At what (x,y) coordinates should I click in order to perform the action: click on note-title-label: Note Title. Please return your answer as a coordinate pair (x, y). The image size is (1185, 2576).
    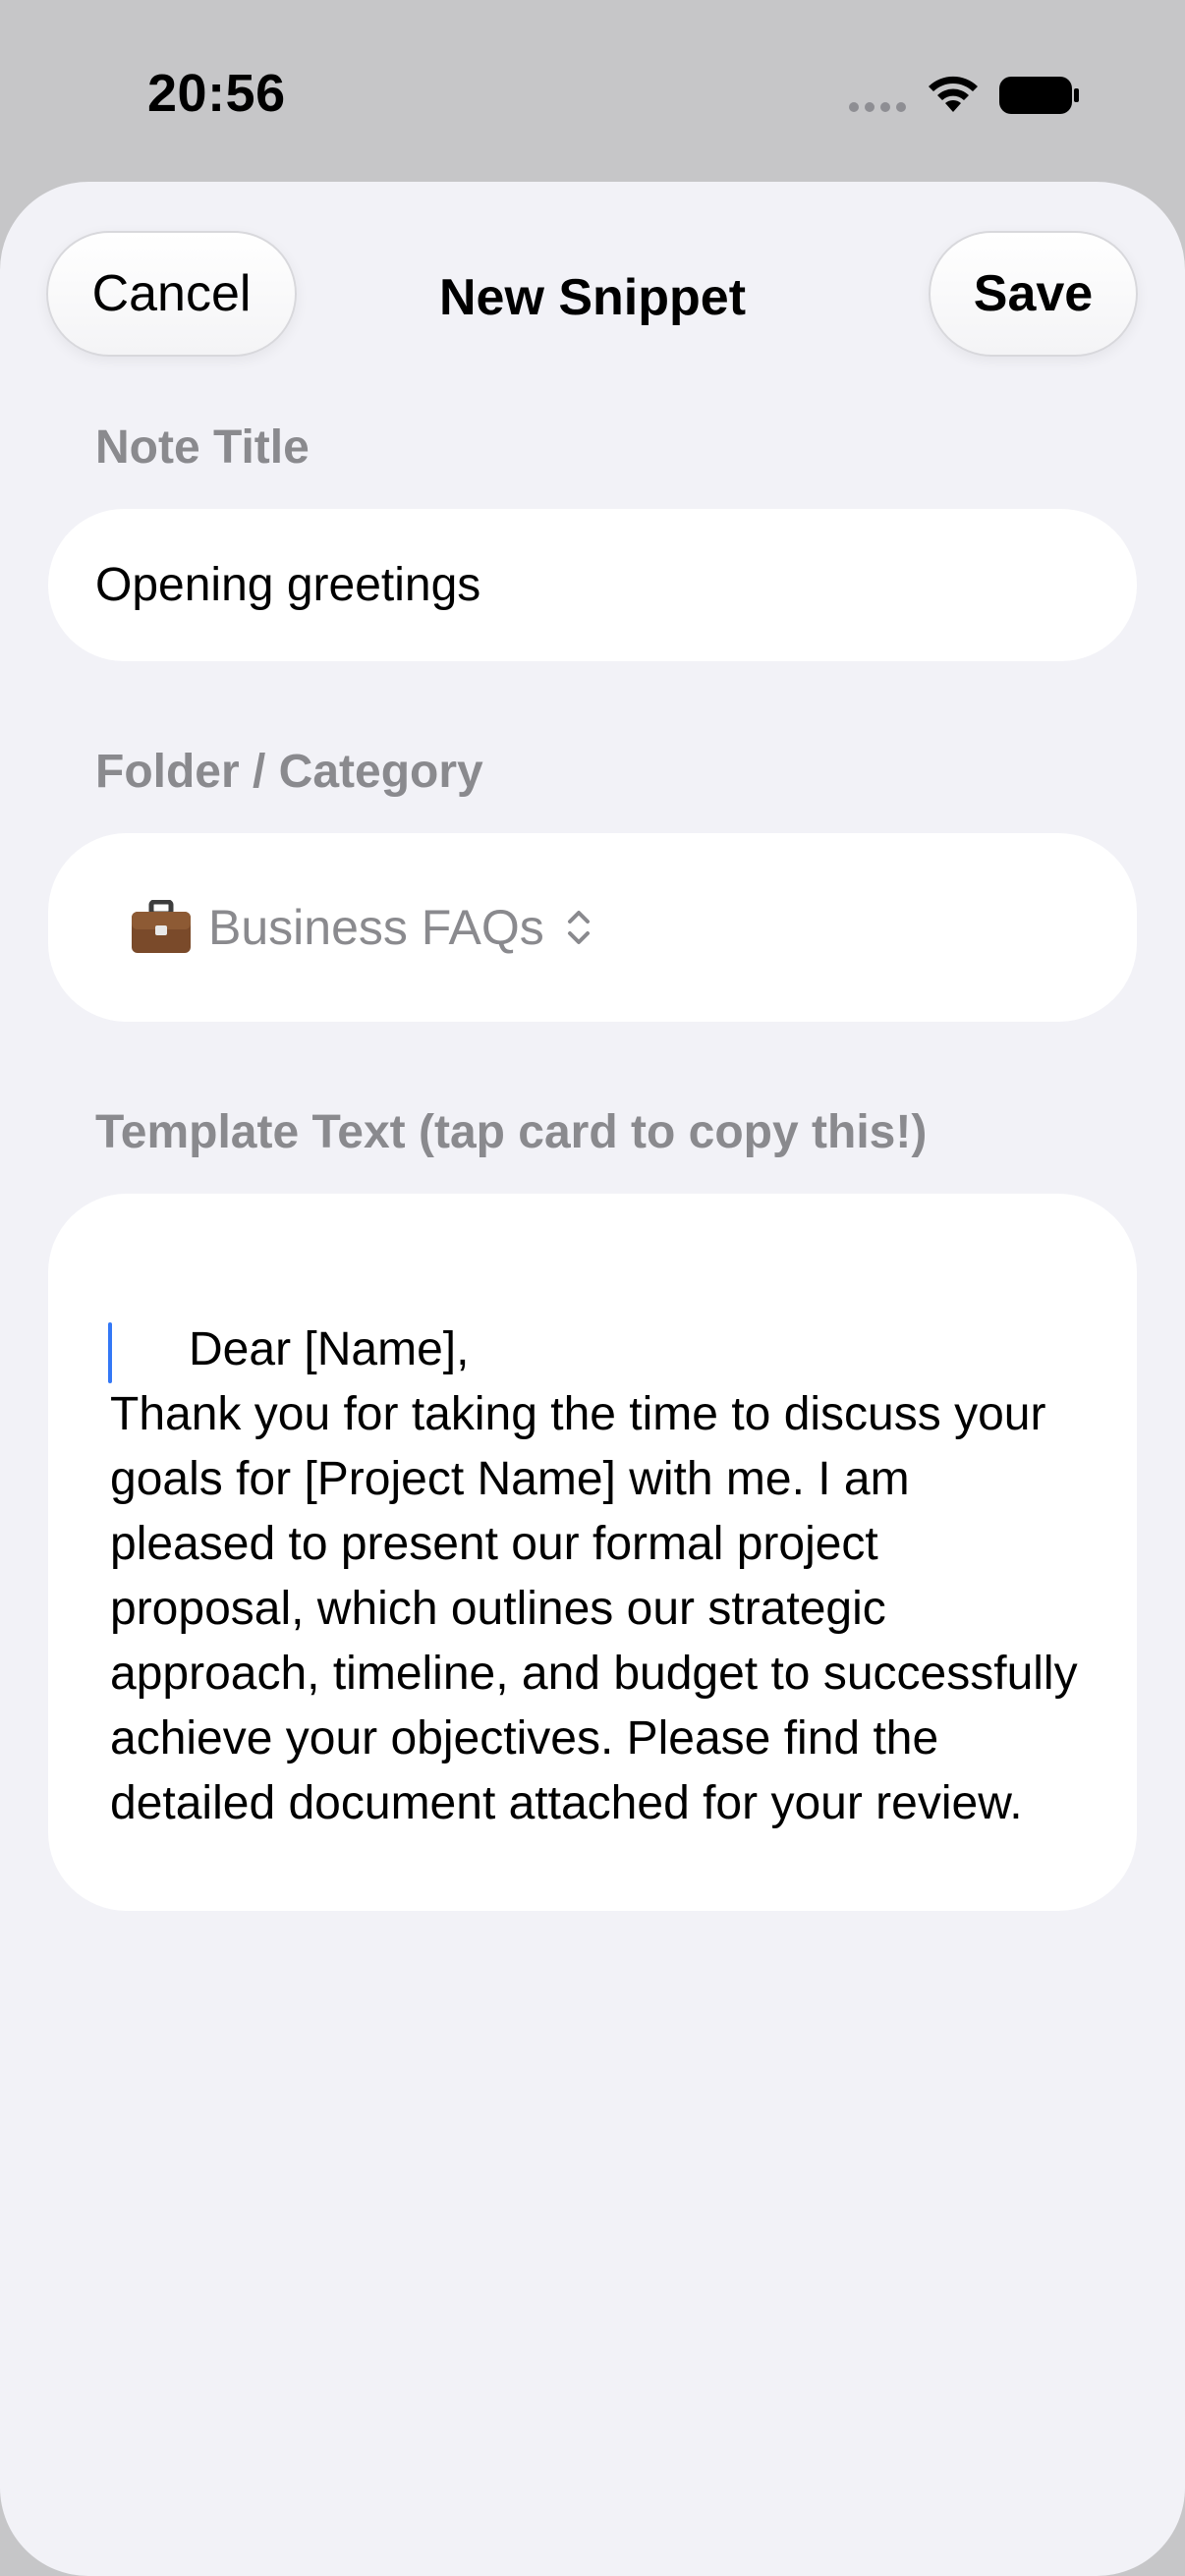
    Looking at the image, I should click on (202, 447).